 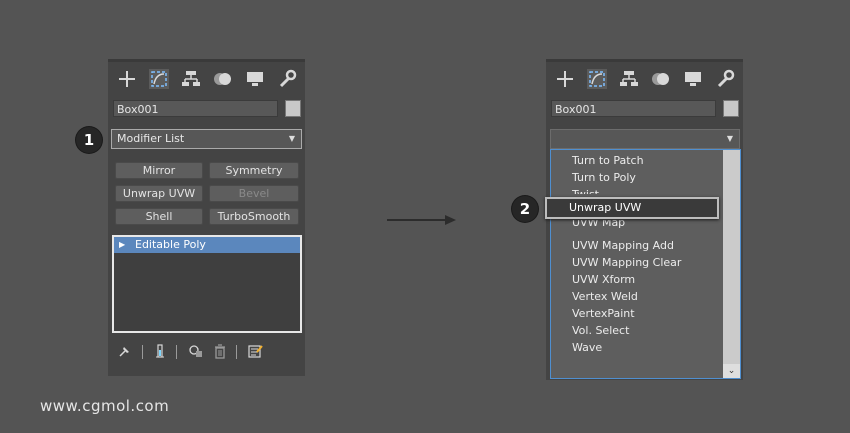 I want to click on watermark: www.cgmol.com, so click(x=105, y=406).